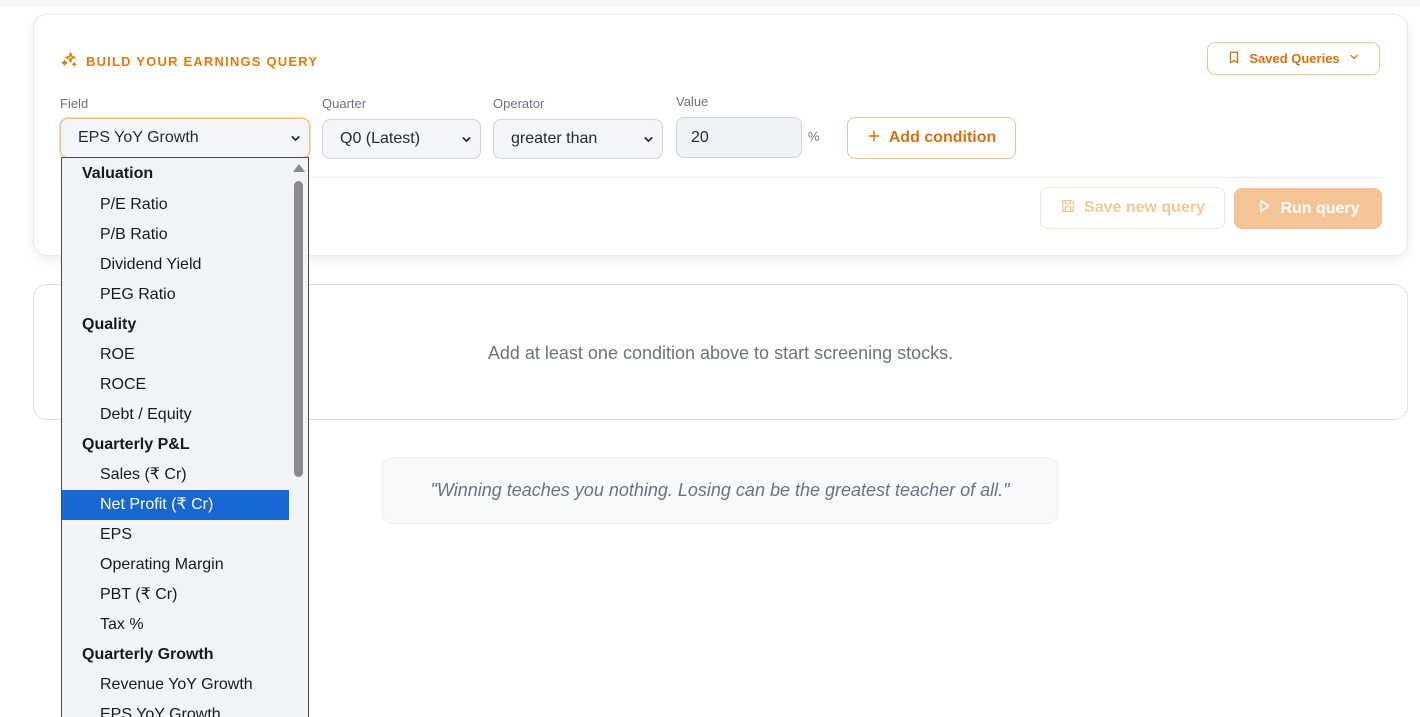 Image resolution: width=1420 pixels, height=717 pixels. Describe the element at coordinates (298, 329) in the screenshot. I see `scrollbar-thumb` at that location.